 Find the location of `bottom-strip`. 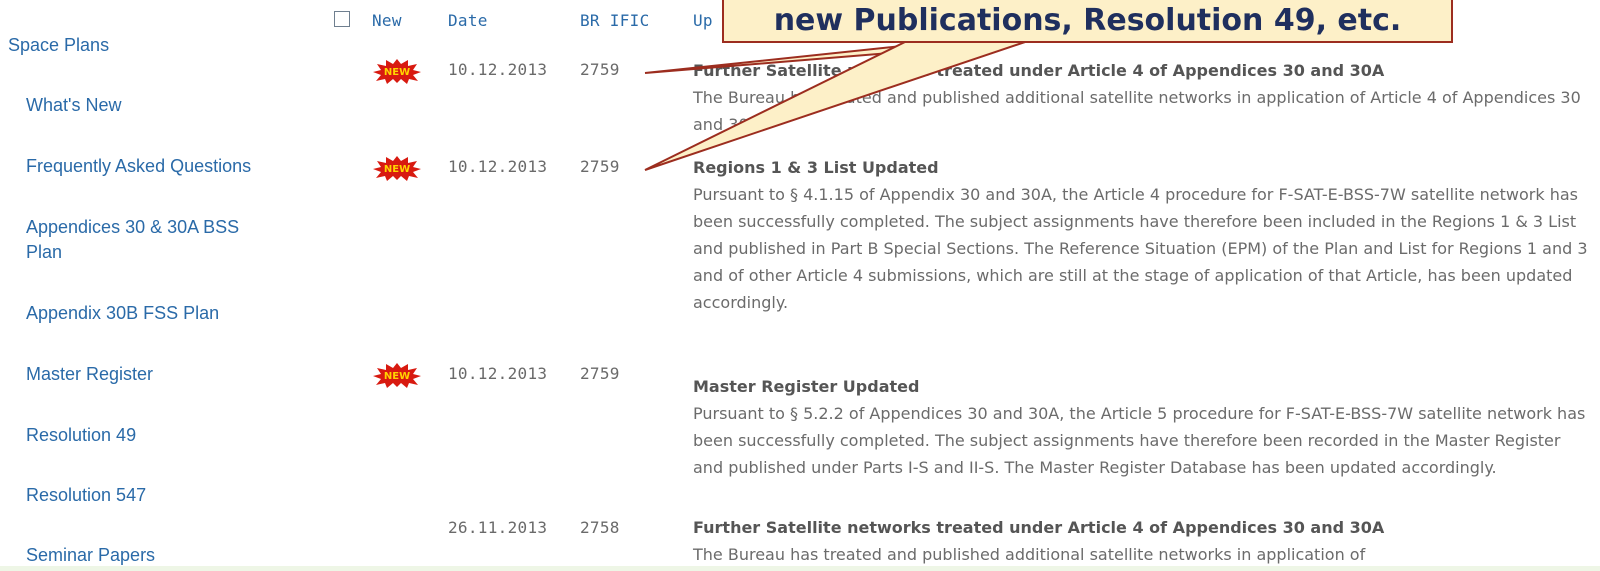

bottom-strip is located at coordinates (800, 568).